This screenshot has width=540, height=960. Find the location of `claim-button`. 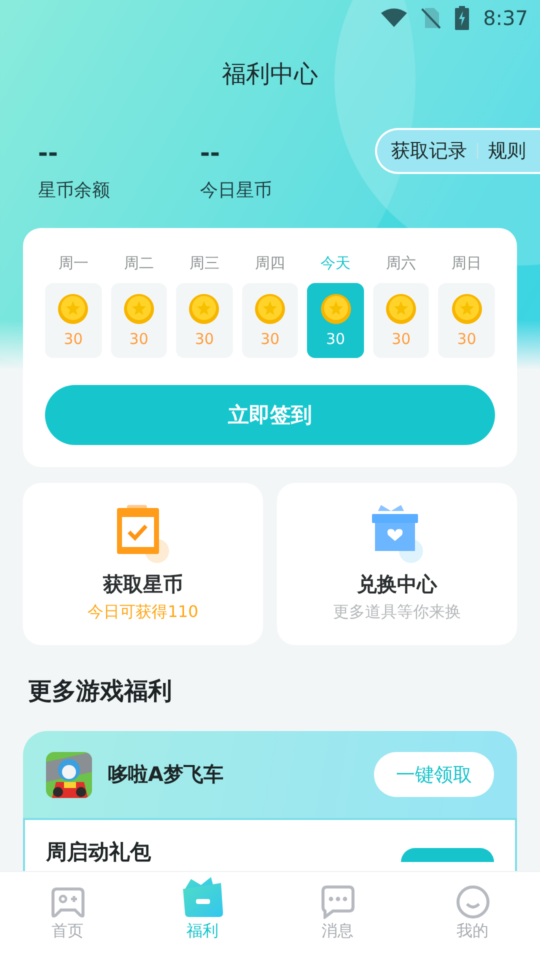

claim-button is located at coordinates (447, 855).